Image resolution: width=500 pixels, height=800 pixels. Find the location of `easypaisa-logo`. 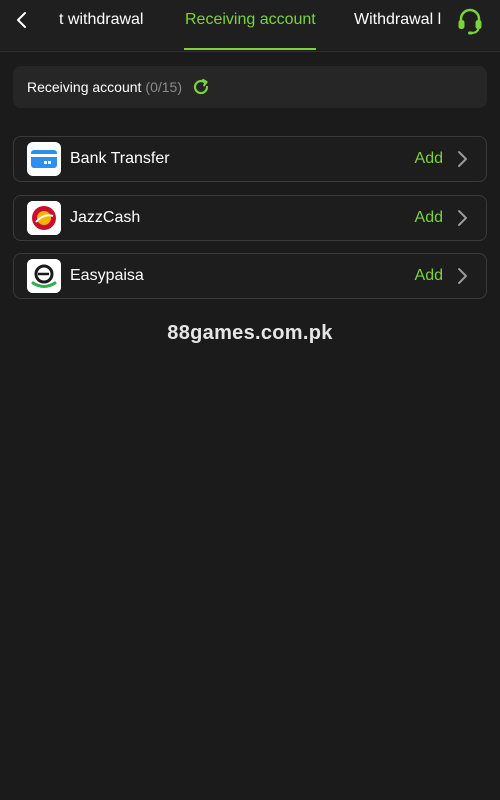

easypaisa-logo is located at coordinates (44, 276).